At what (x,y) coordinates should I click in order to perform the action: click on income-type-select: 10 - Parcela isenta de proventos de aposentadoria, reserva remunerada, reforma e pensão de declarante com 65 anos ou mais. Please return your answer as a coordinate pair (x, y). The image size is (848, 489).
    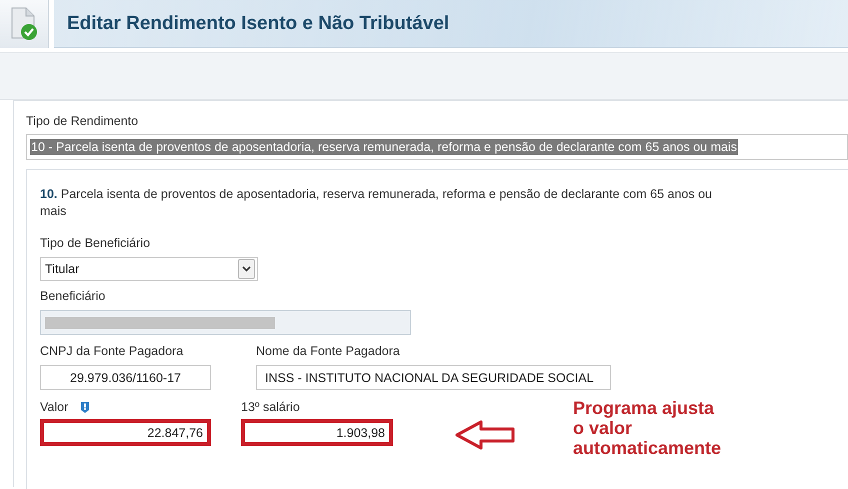
    Looking at the image, I should click on (437, 147).